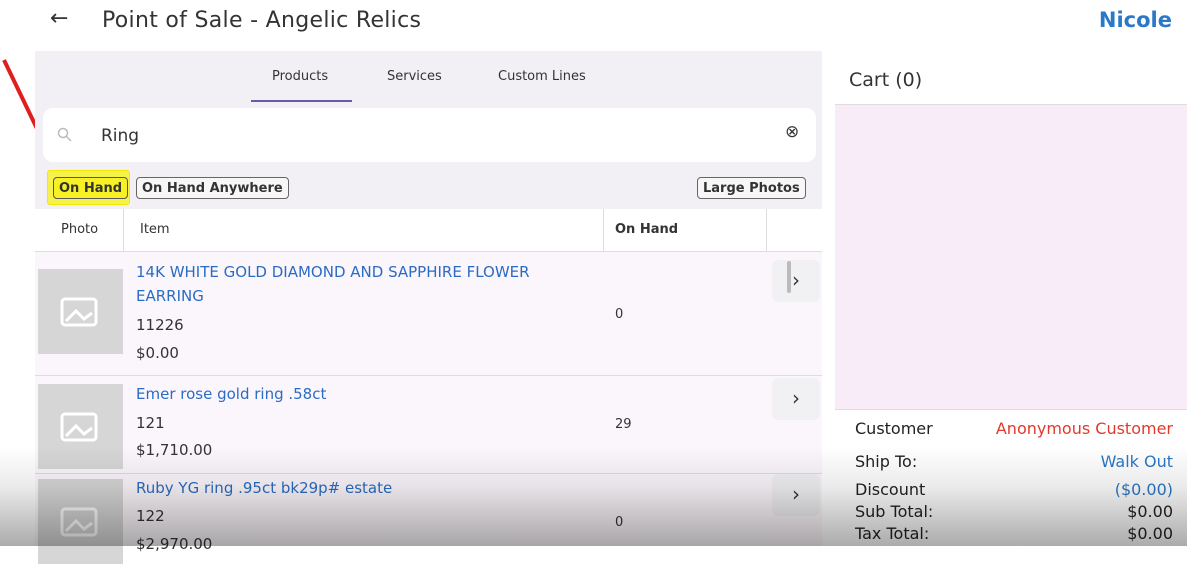 This screenshot has height=568, width=1187. Describe the element at coordinates (647, 229) in the screenshot. I see `column-header-on-hand: On Hand` at that location.